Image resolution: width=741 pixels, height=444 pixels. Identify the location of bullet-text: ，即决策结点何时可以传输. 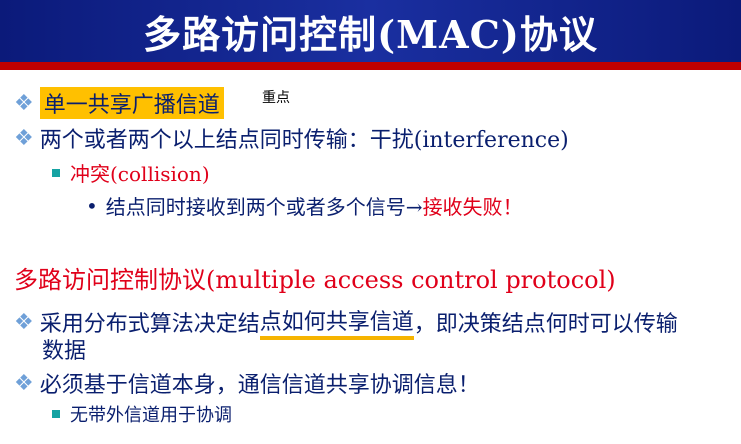
(545, 324).